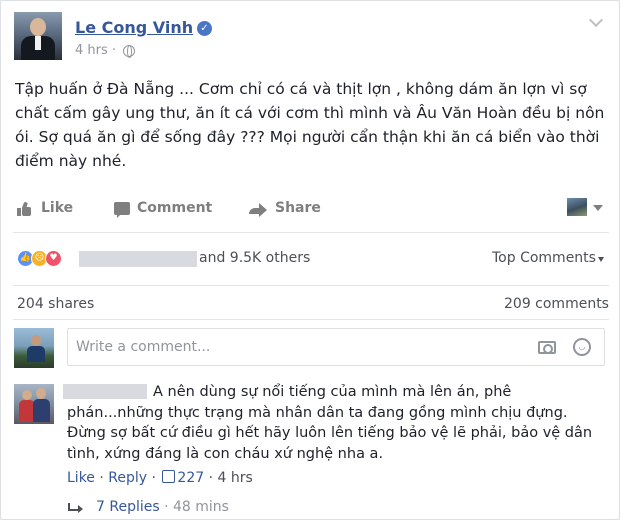  Describe the element at coordinates (235, 478) in the screenshot. I see `comment-time: 4 hrs` at that location.